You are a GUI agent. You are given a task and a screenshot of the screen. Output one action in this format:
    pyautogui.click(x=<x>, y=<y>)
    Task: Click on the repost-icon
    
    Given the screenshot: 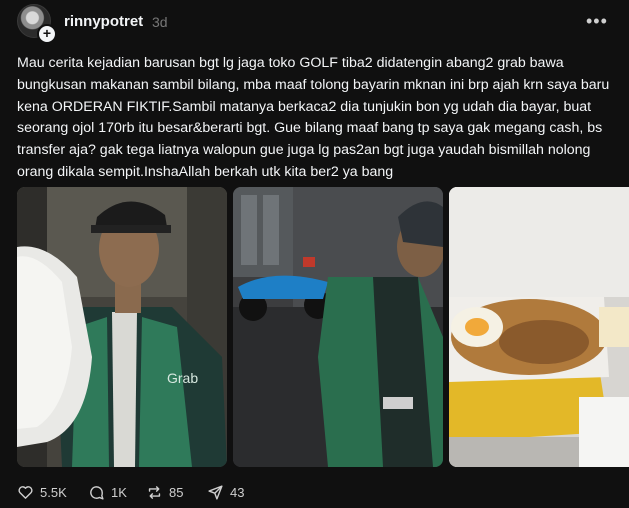 What is the action you would take?
    pyautogui.click(x=154, y=492)
    